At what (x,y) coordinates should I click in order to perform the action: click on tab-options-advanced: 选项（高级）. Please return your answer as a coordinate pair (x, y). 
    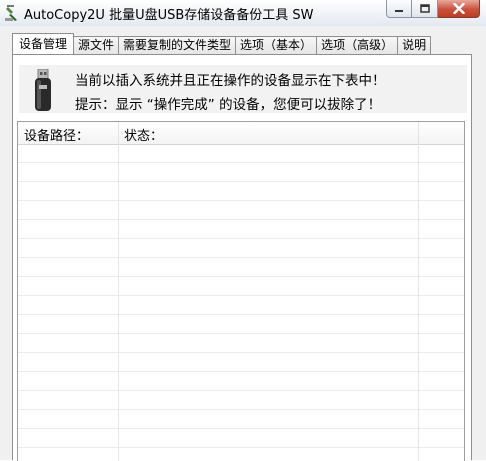
    Looking at the image, I should click on (357, 45).